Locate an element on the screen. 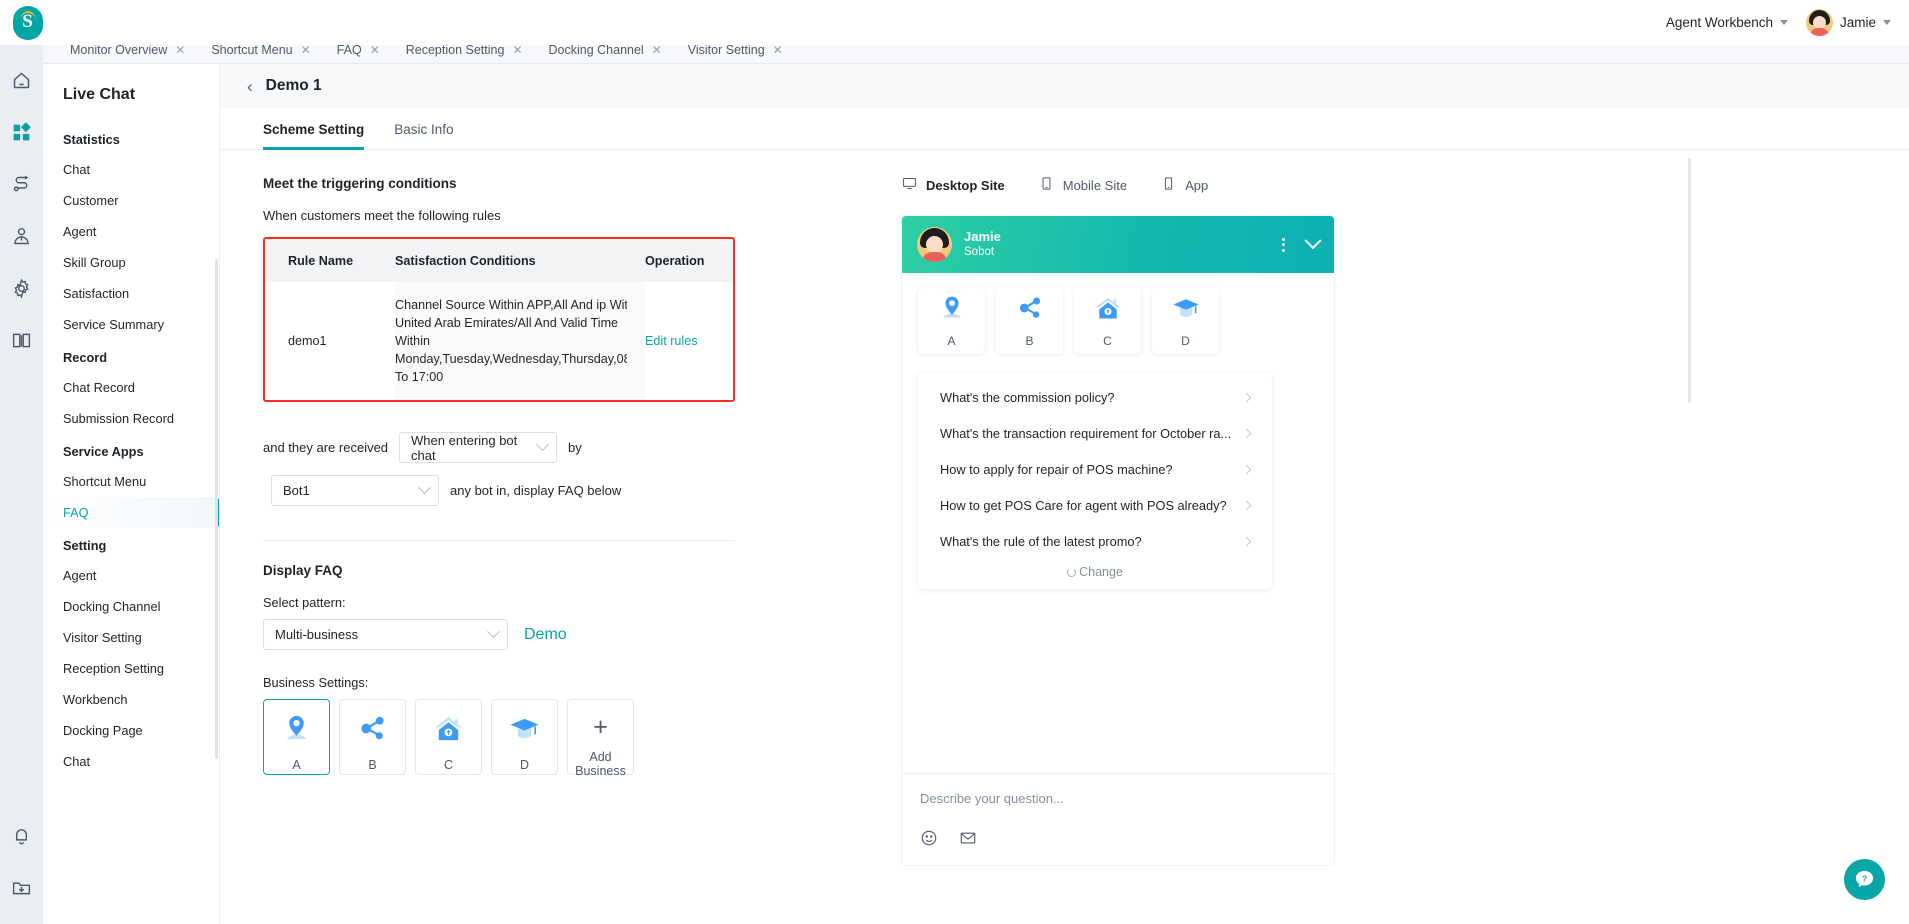  brand-logo-cell: S is located at coordinates (27, 22).